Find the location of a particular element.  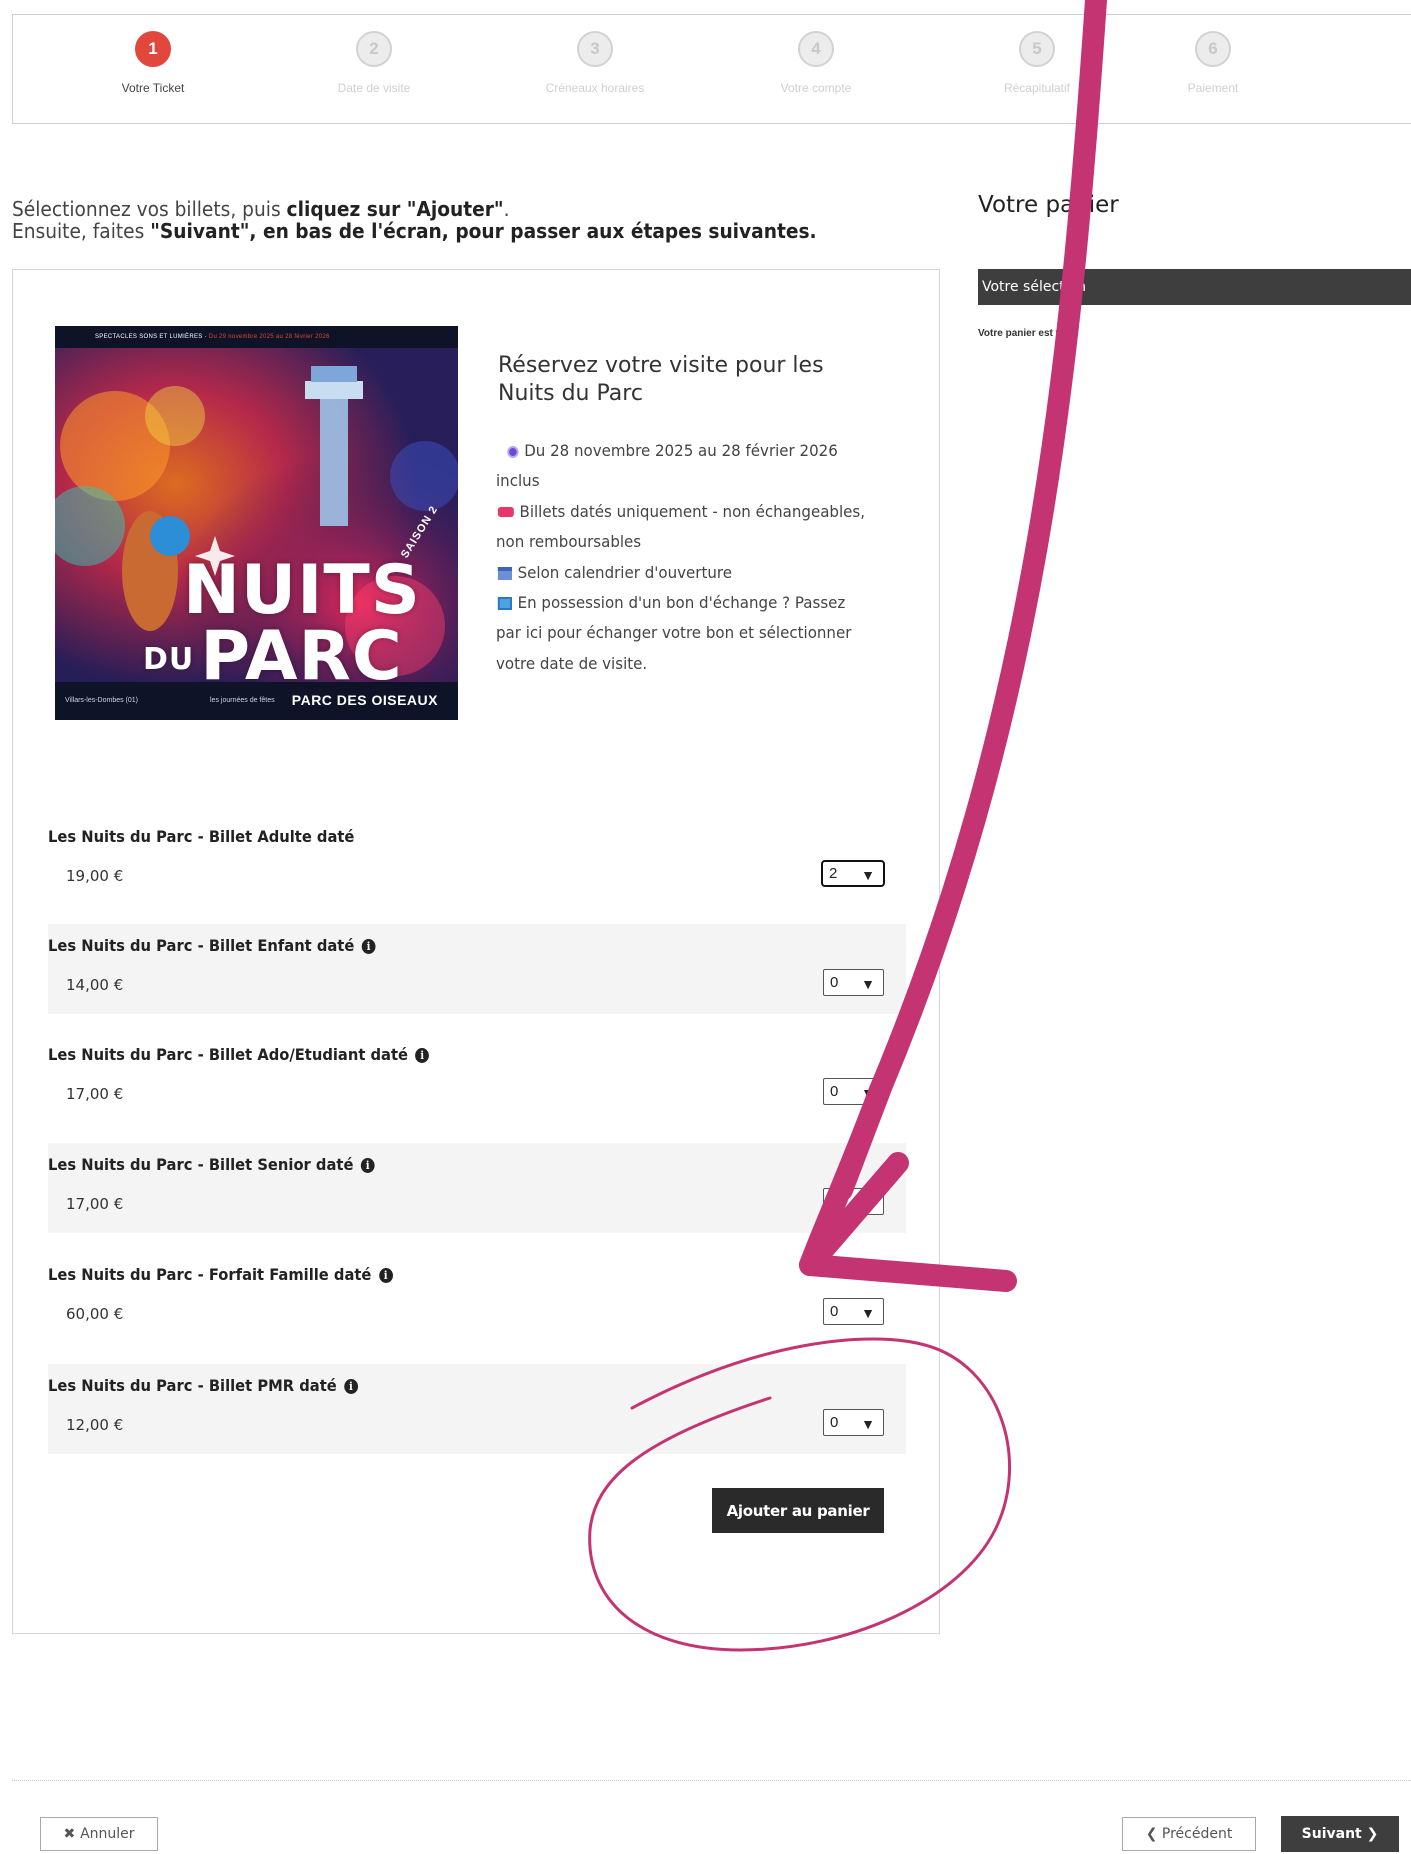

step-number: 3 is located at coordinates (595, 49).